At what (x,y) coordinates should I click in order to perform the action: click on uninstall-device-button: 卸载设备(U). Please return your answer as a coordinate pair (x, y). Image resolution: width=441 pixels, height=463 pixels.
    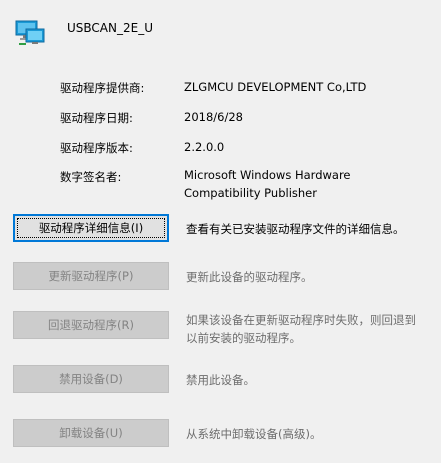
    Looking at the image, I should click on (91, 433).